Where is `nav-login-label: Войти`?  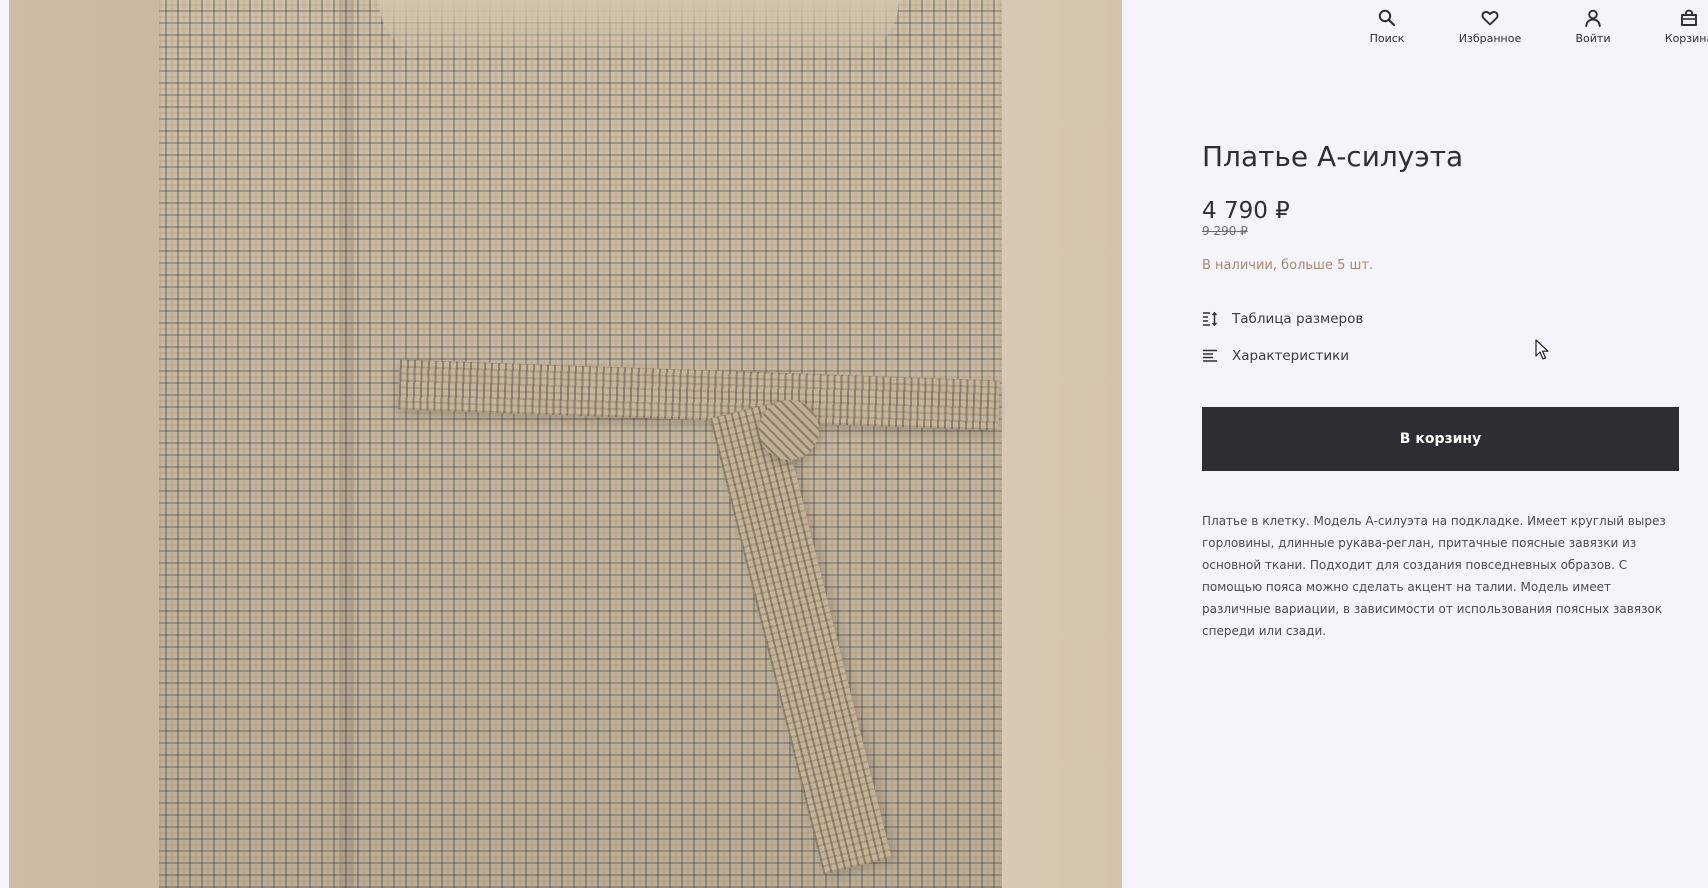 nav-login-label: Войти is located at coordinates (1593, 38).